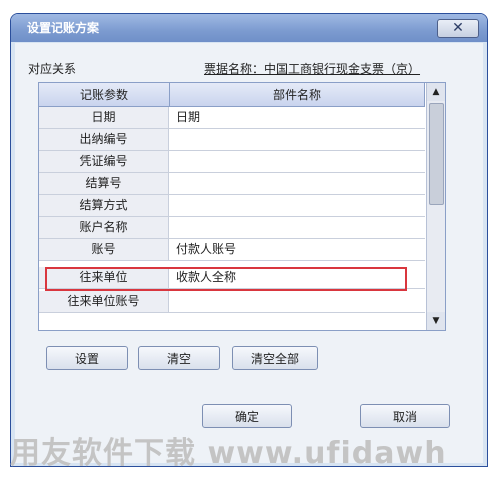 Image resolution: width=500 pixels, height=481 pixels. I want to click on cancel-button: 取消, so click(405, 416).